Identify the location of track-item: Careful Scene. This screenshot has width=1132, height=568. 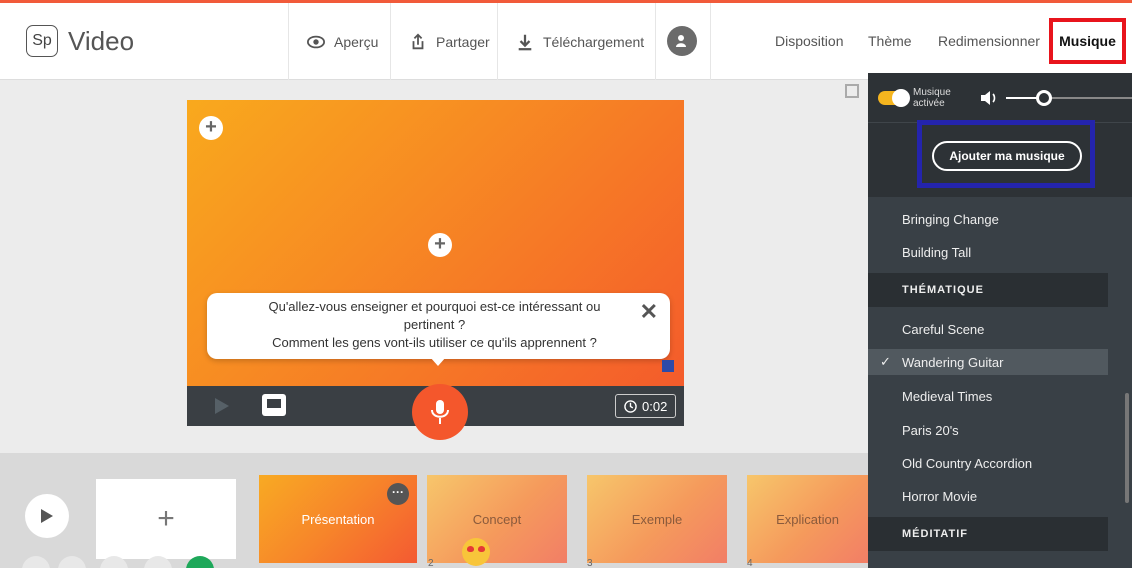
(943, 329).